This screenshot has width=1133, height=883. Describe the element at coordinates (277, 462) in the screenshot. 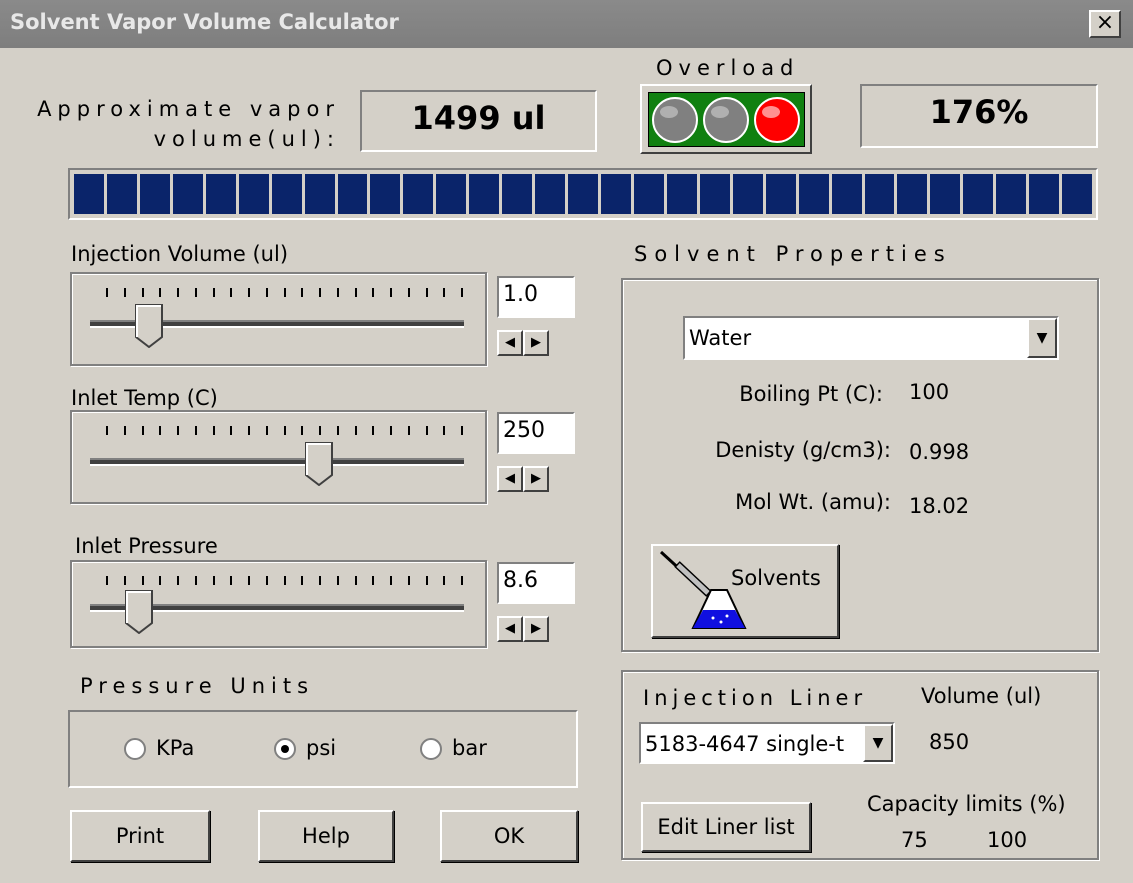

I see `slider-track` at that location.